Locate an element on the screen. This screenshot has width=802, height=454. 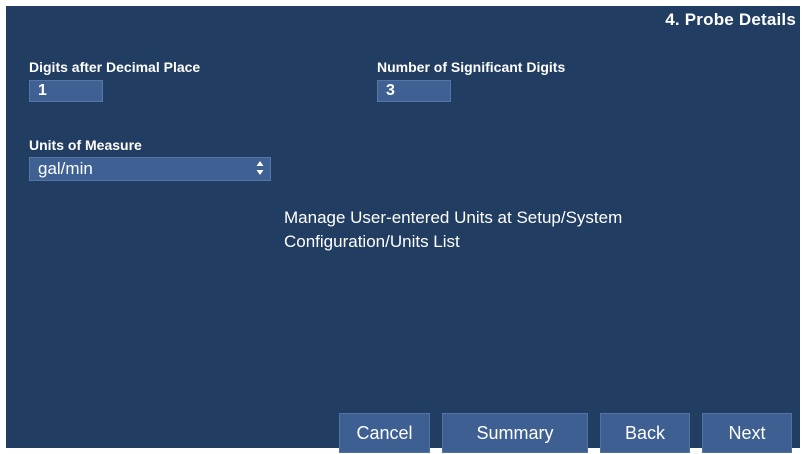
note-line-2: Configuration/Units List is located at coordinates (372, 241).